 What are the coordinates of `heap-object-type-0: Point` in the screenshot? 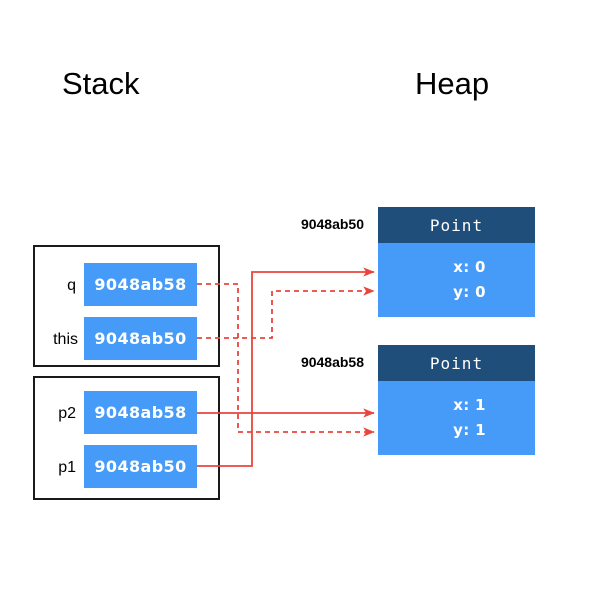 It's located at (456, 225).